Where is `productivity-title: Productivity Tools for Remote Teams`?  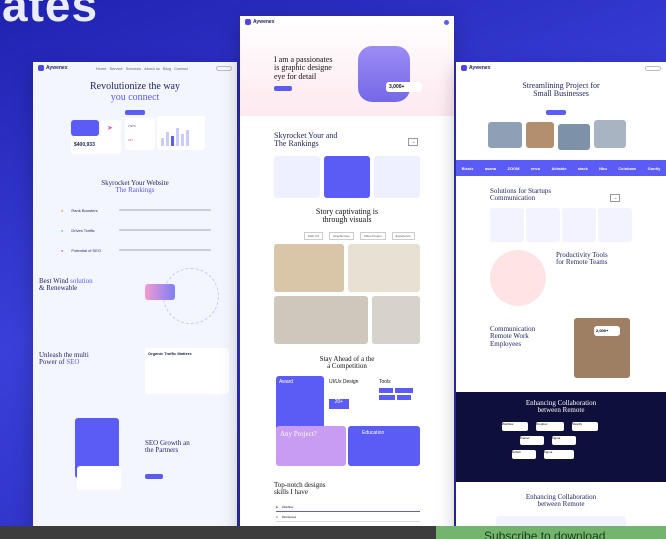 productivity-title: Productivity Tools for Remote Teams is located at coordinates (582, 259).